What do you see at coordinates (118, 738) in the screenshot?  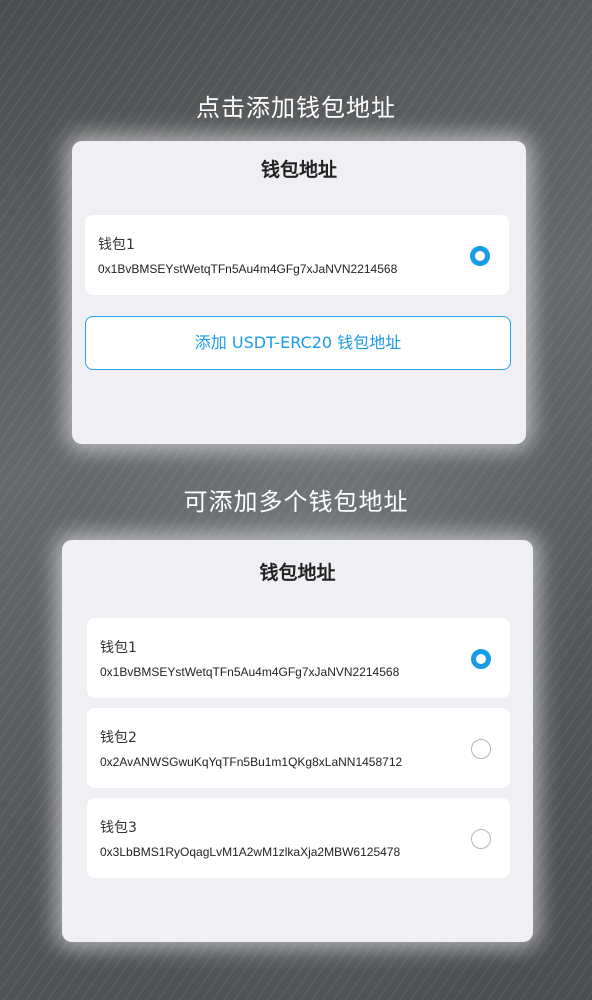 I see `wallet-name: 钱包2` at bounding box center [118, 738].